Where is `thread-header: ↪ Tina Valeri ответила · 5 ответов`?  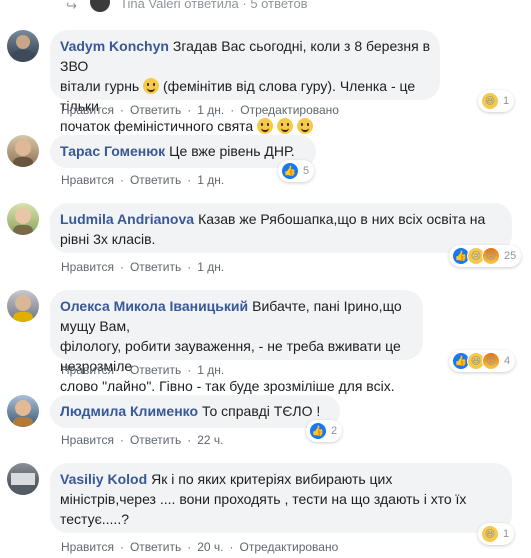 thread-header: ↪ Tina Valeri ответила · 5 ответов is located at coordinates (265, 6).